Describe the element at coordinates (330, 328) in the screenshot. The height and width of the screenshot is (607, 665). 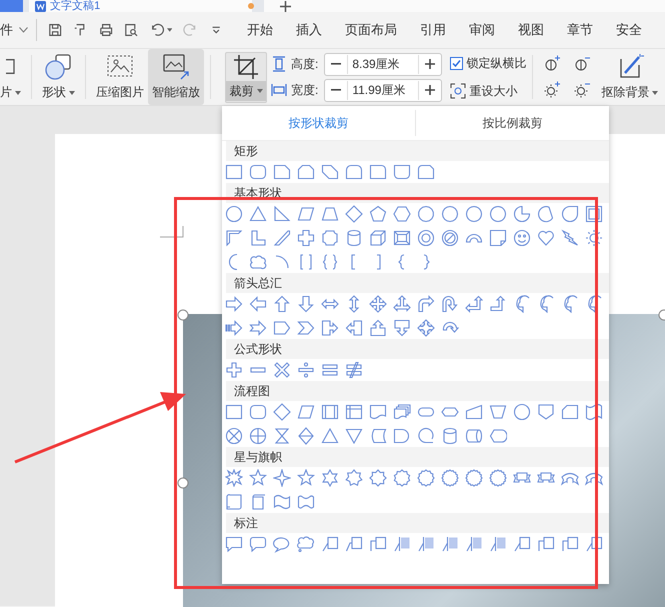
I see `right-callout-arrow-icon` at that location.